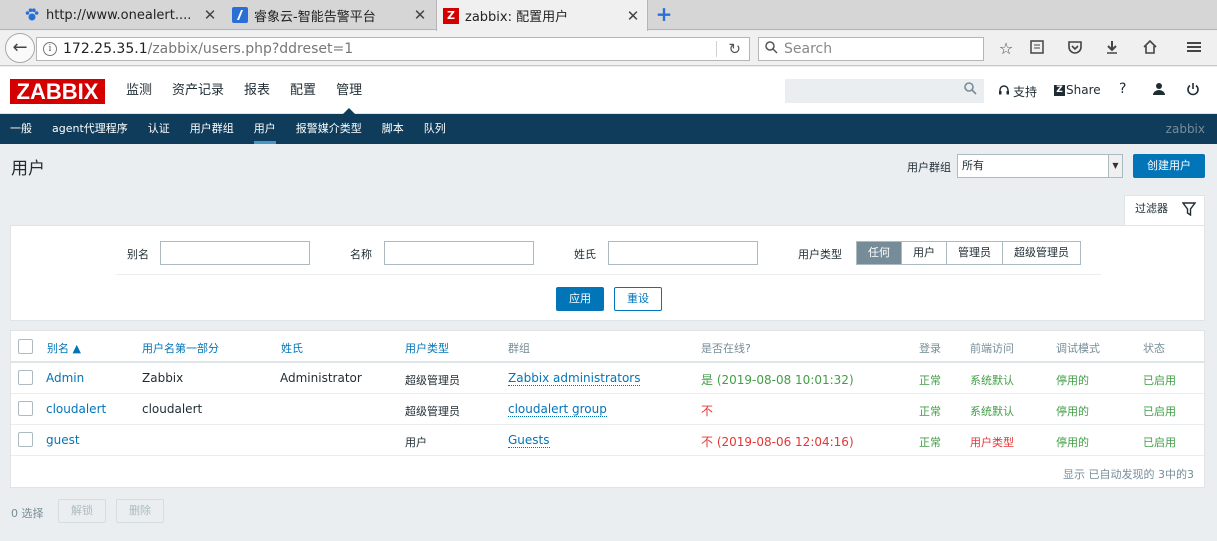  I want to click on column-user-type: 用户类型, so click(427, 348).